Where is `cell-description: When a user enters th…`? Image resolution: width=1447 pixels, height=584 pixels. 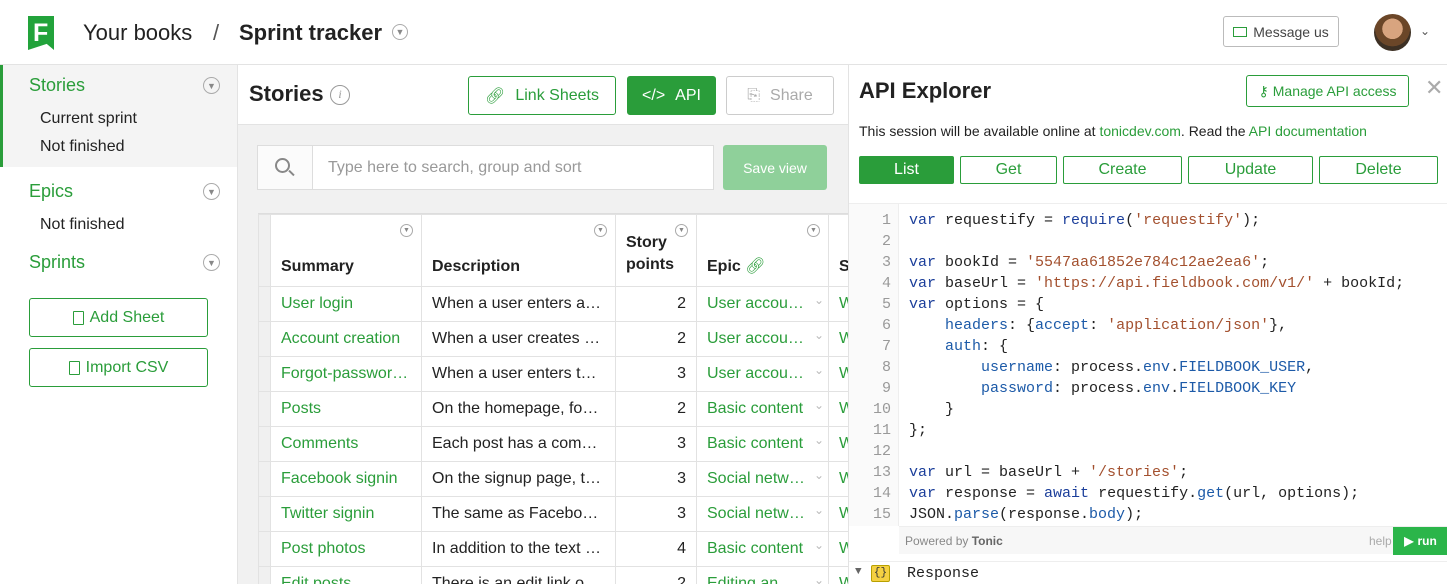 cell-description: When a user enters th… is located at coordinates (518, 374).